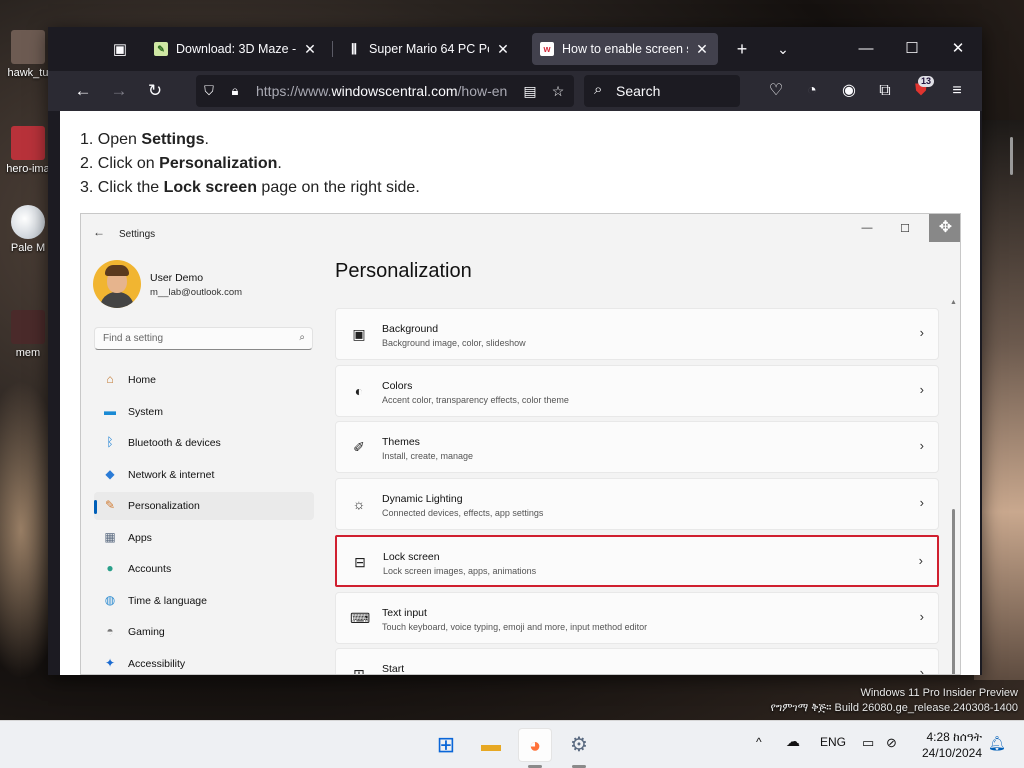 This screenshot has width=1024, height=768. I want to click on nav-item-personalization: ✎ Personalization, so click(204, 506).